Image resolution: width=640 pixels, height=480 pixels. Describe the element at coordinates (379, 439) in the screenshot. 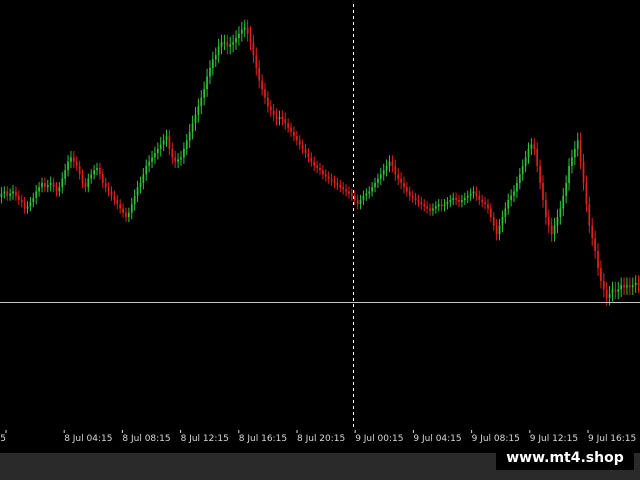

I see `time-axis-tick-label: 9 Jul 00:15` at that location.